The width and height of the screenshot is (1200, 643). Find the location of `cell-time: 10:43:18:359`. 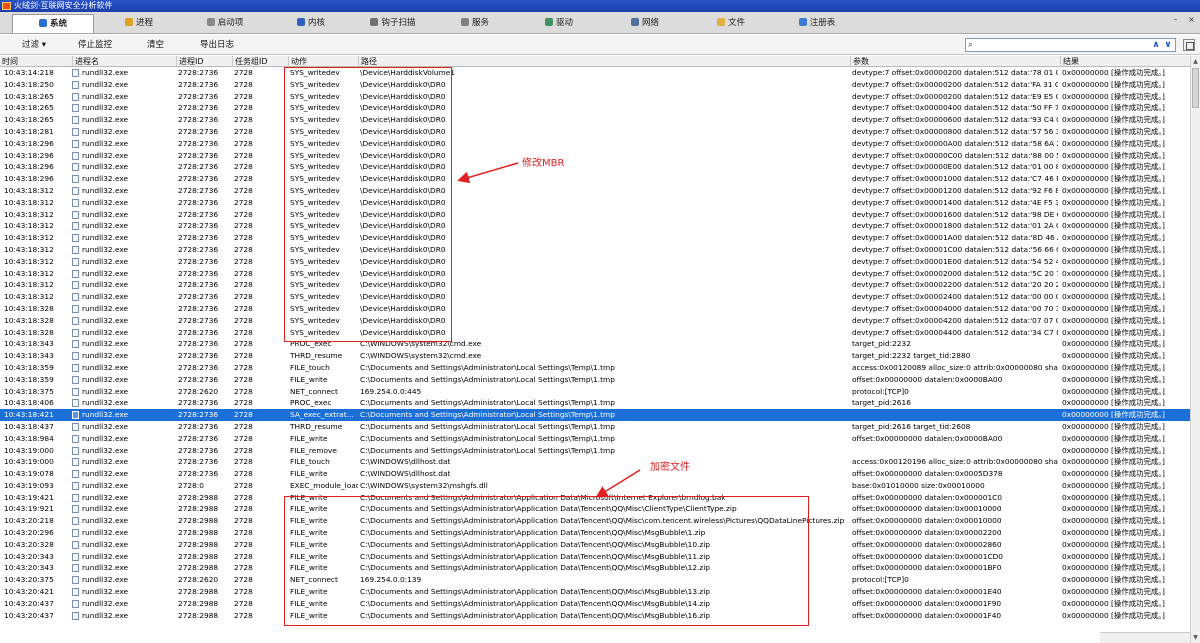

cell-time: 10:43:18:359 is located at coordinates (29, 379).